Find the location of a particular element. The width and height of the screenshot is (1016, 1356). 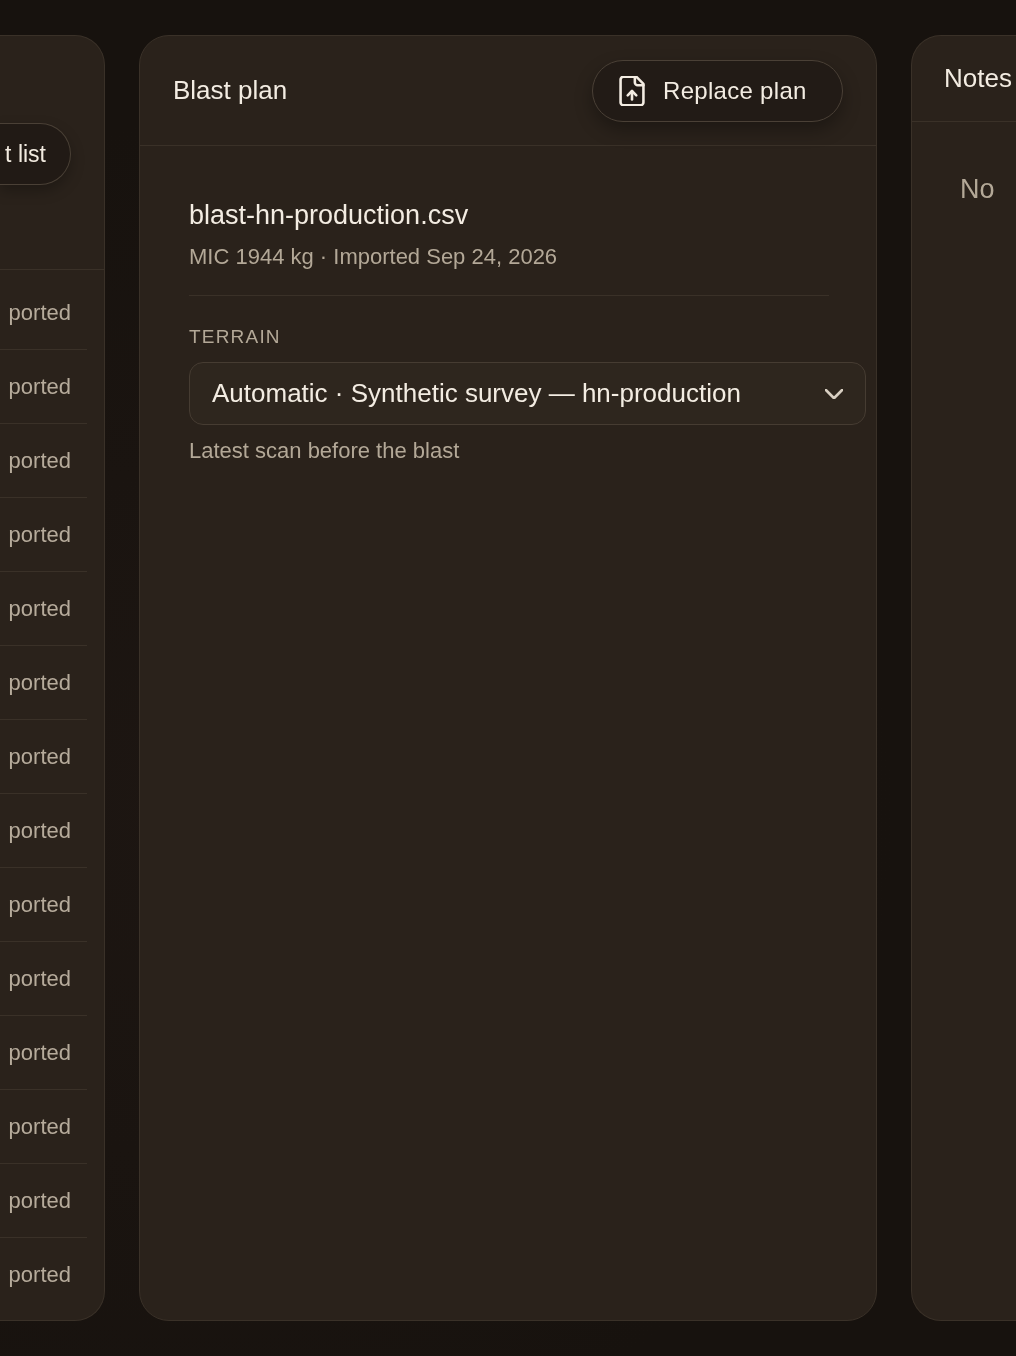

chevron-down-icon is located at coordinates (834, 393).